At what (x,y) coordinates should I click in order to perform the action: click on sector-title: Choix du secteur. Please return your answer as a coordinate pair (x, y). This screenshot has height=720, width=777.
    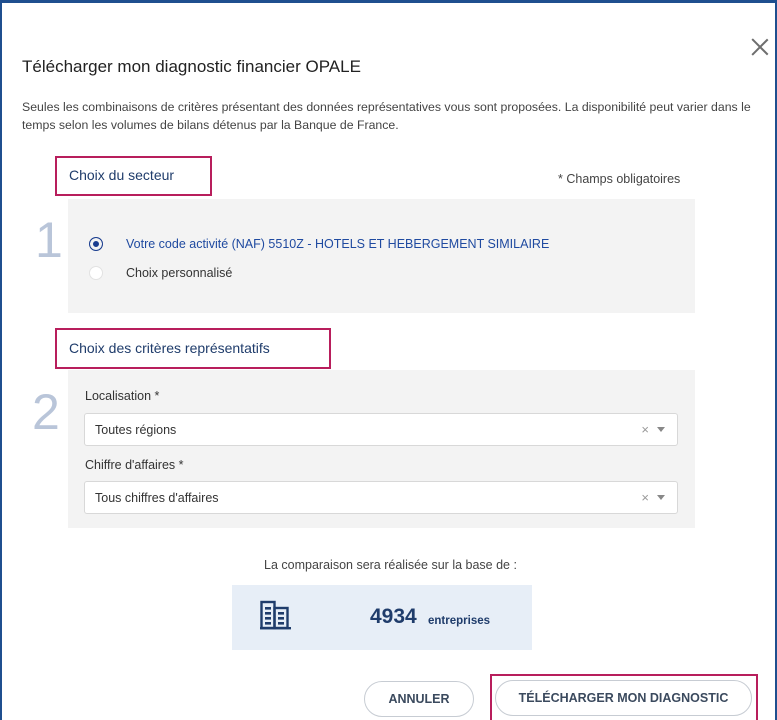
    Looking at the image, I should click on (122, 175).